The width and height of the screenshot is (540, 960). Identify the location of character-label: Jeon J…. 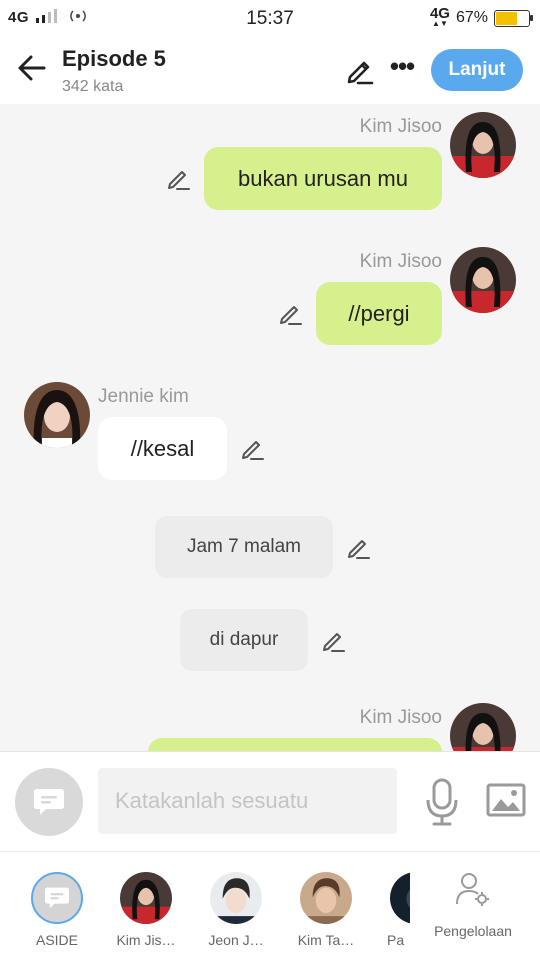
(236, 940).